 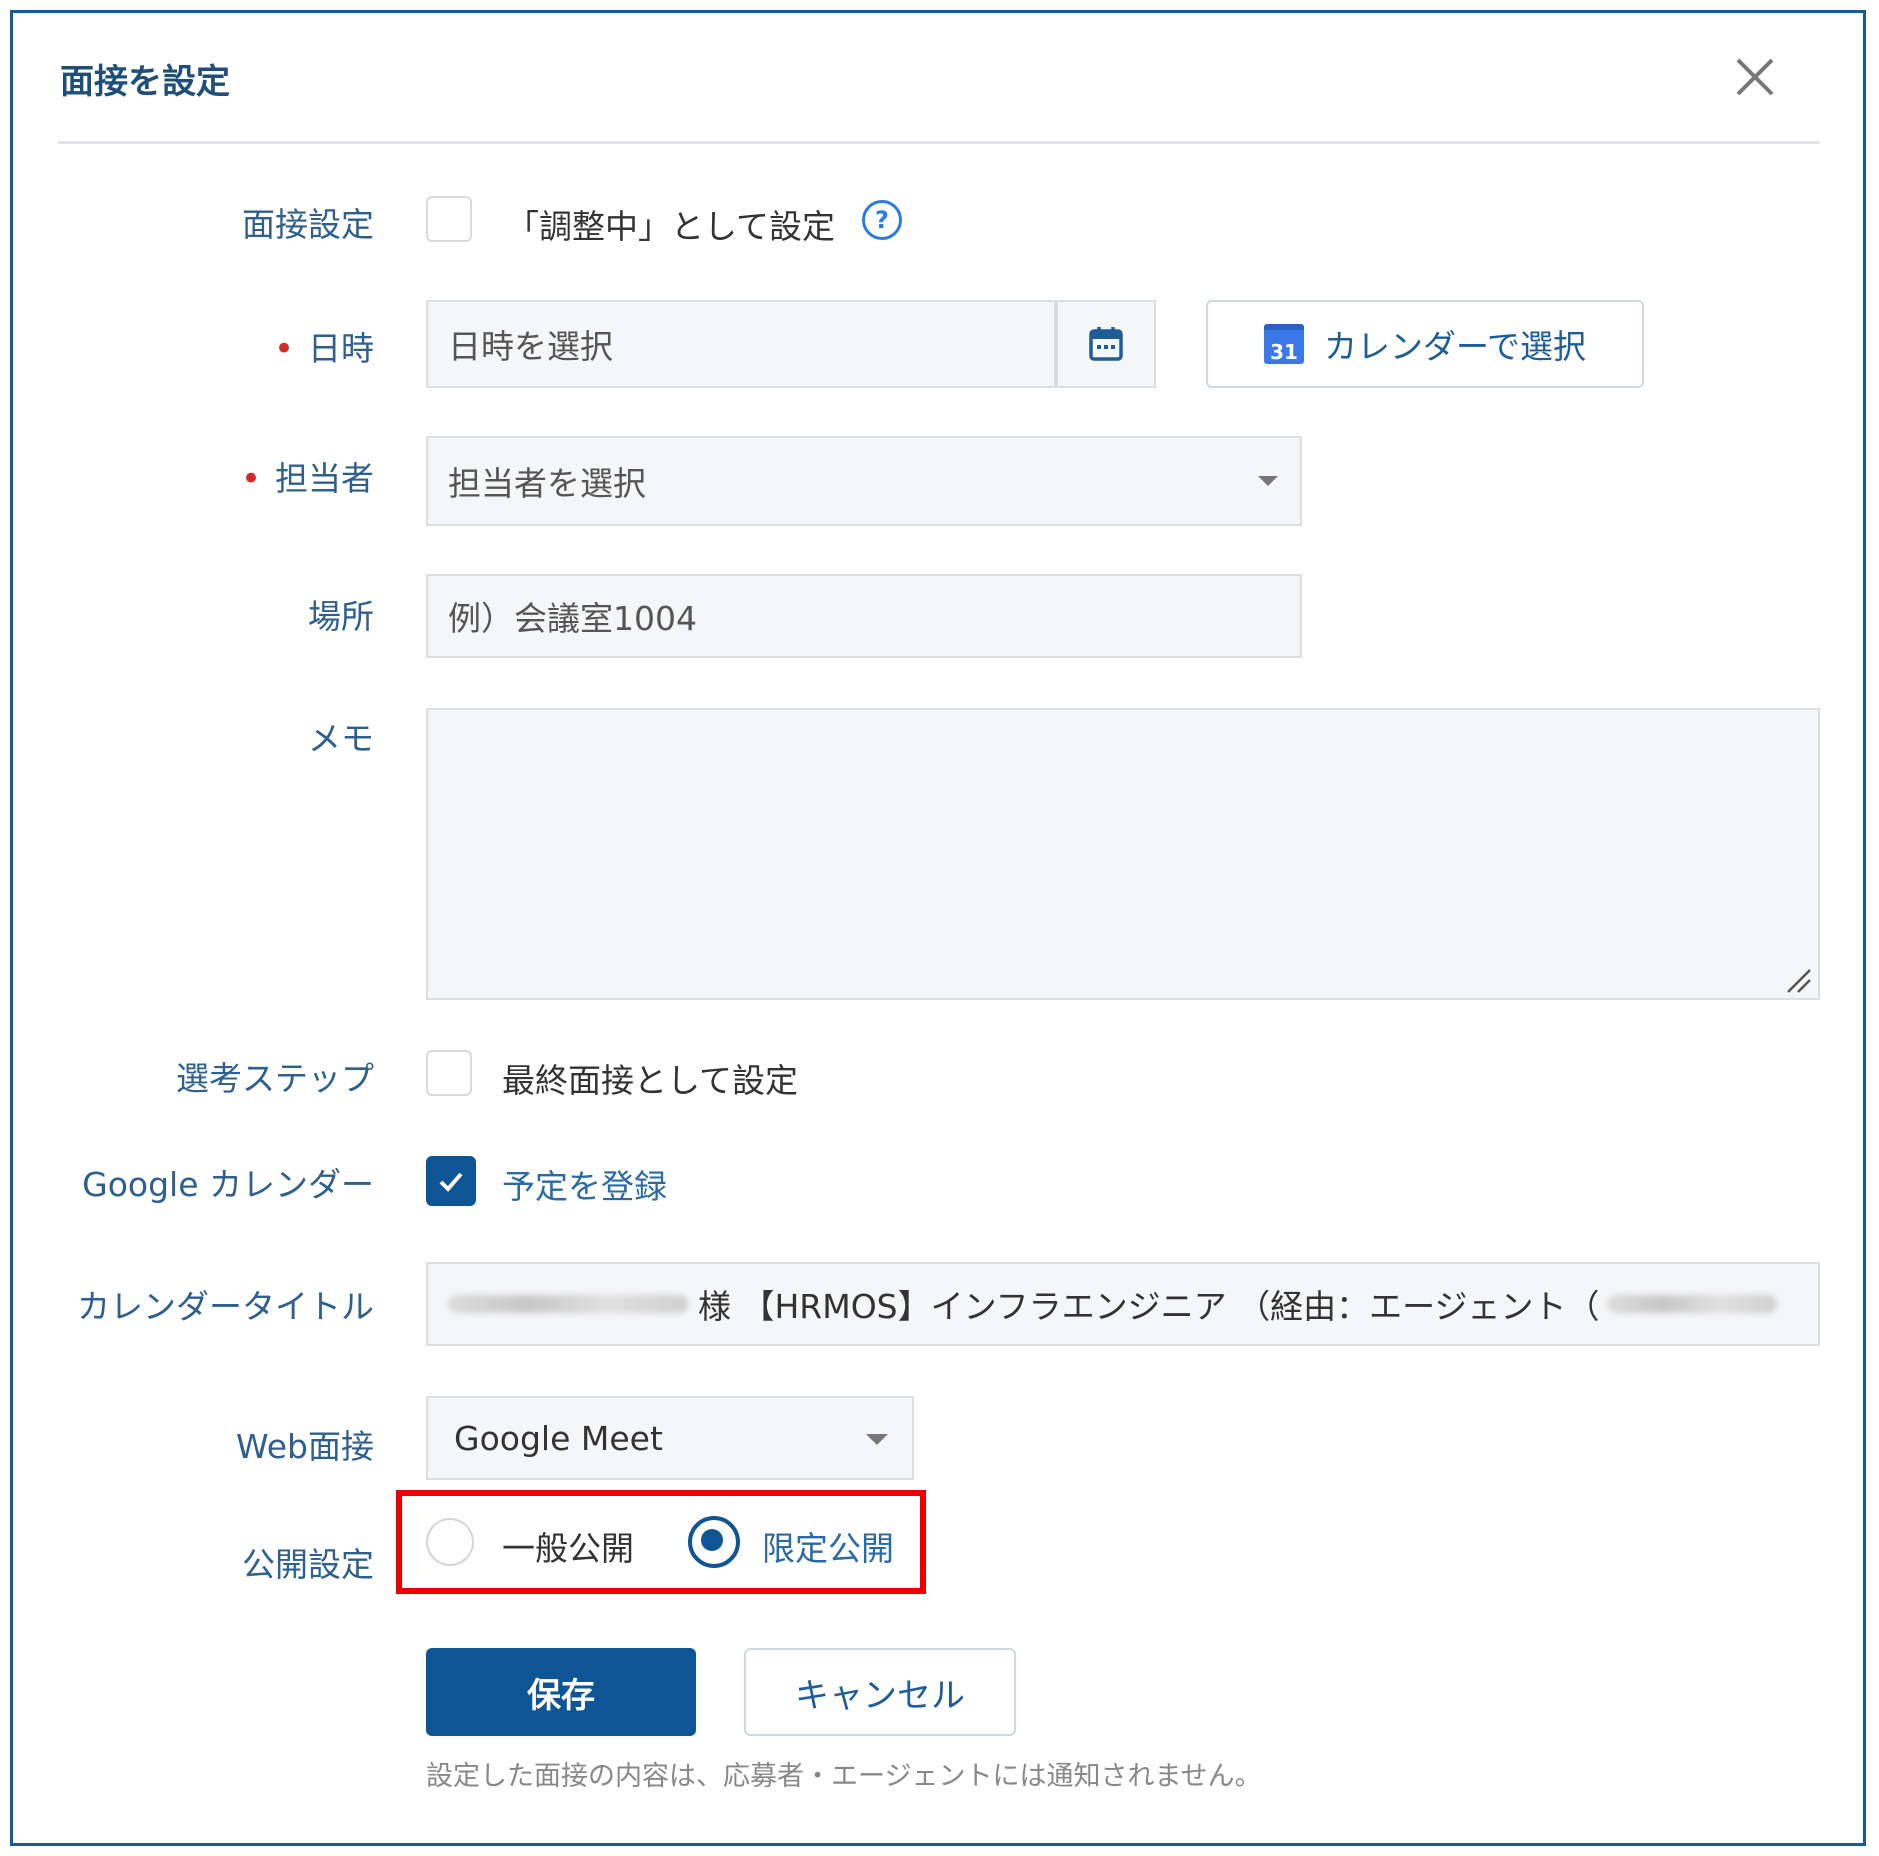 What do you see at coordinates (323, 349) in the screenshot?
I see `datetime-label: • 日時` at bounding box center [323, 349].